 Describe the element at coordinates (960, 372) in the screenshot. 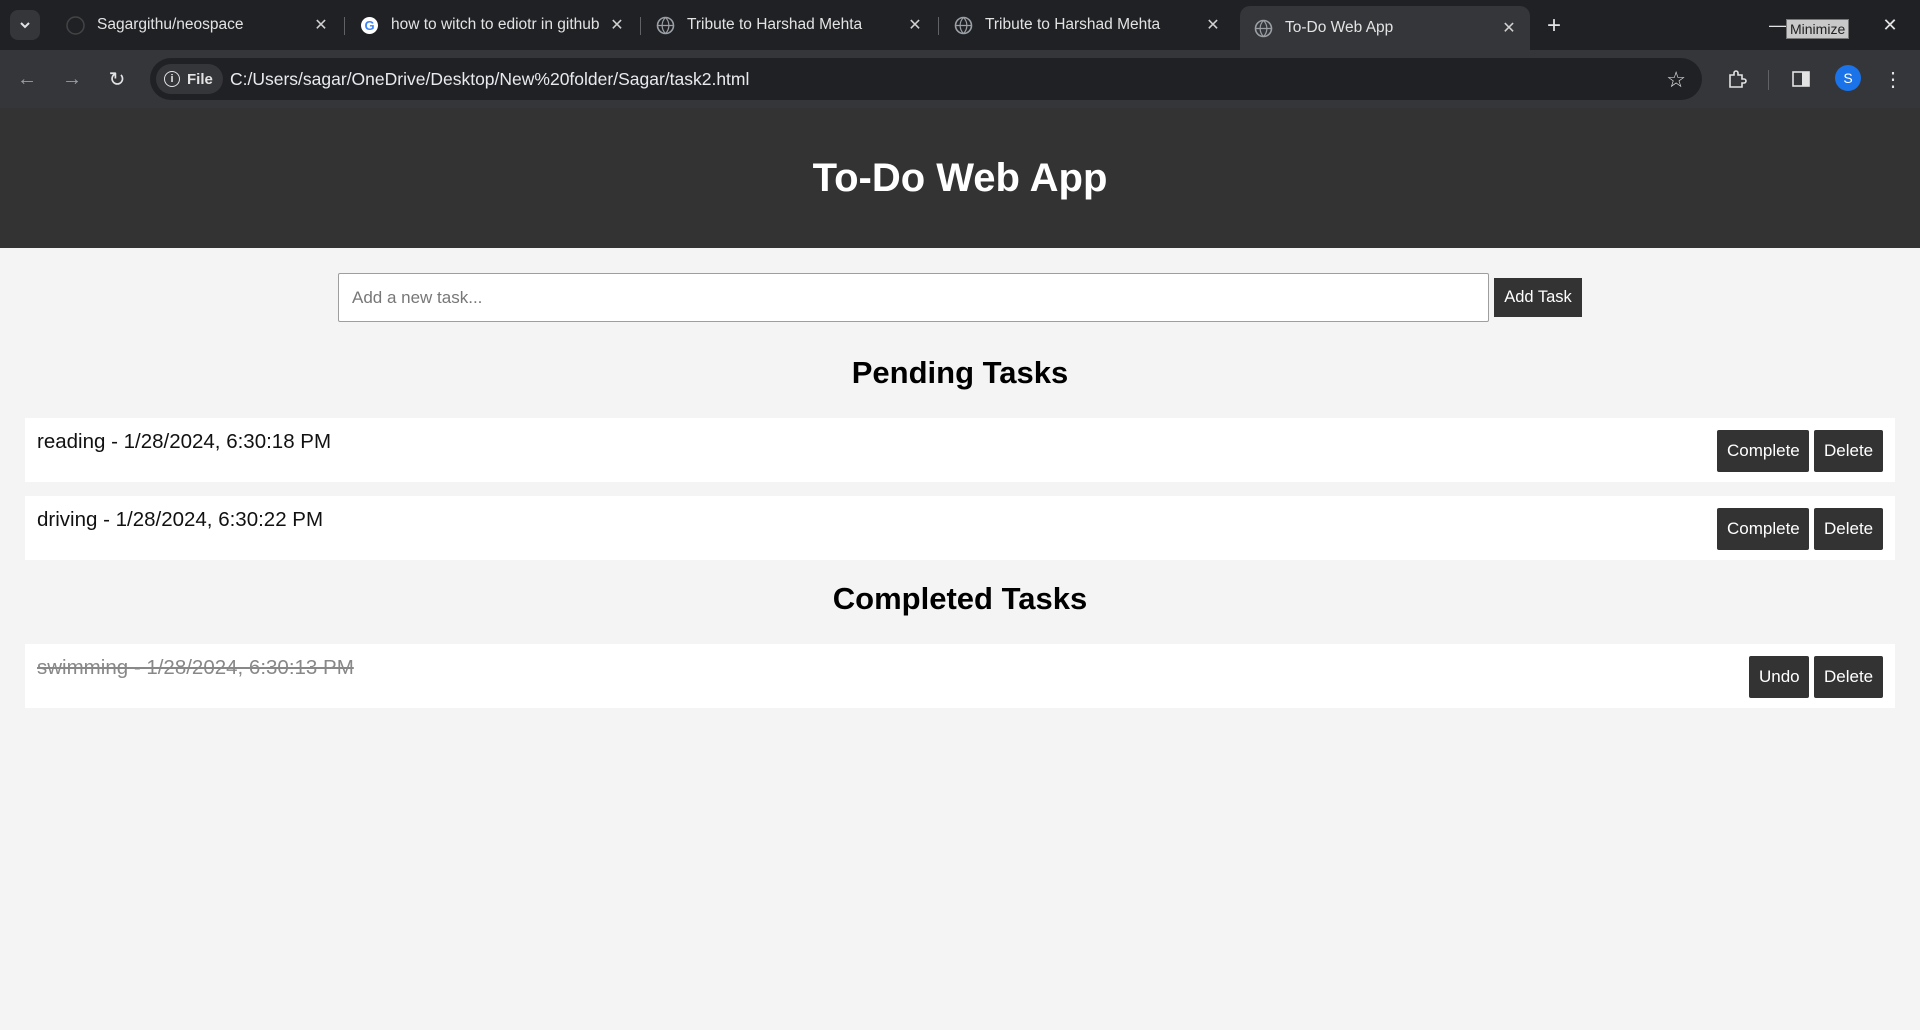

I see `pending-tasks-heading: Pending Tasks` at that location.